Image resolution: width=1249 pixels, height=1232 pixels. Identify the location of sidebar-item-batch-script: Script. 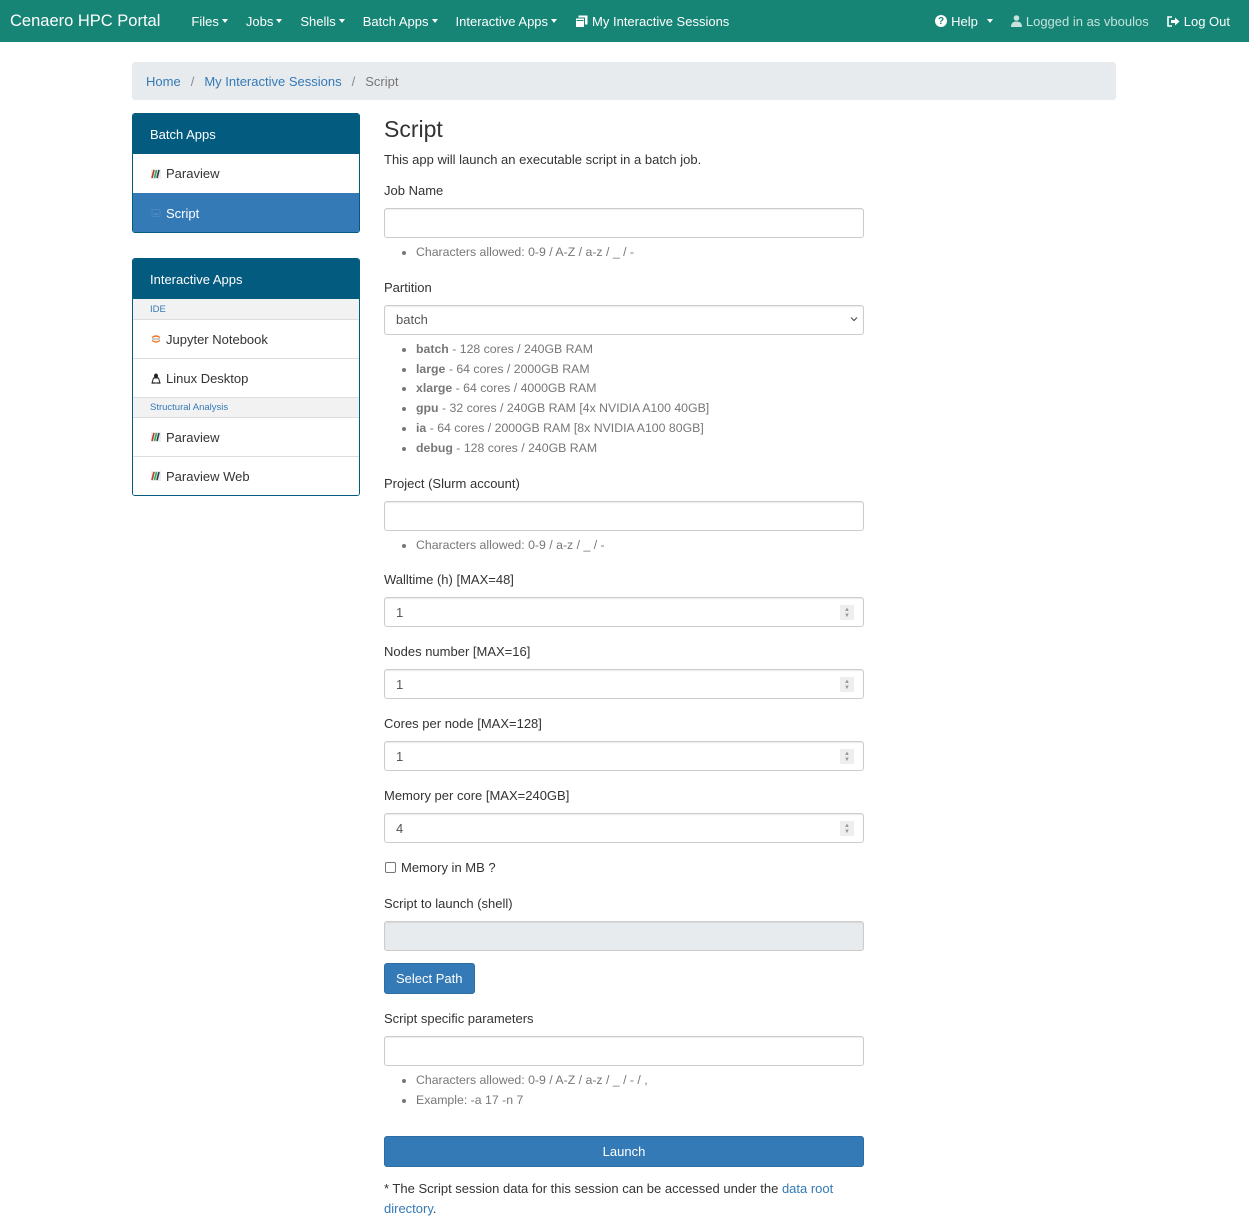
(246, 212).